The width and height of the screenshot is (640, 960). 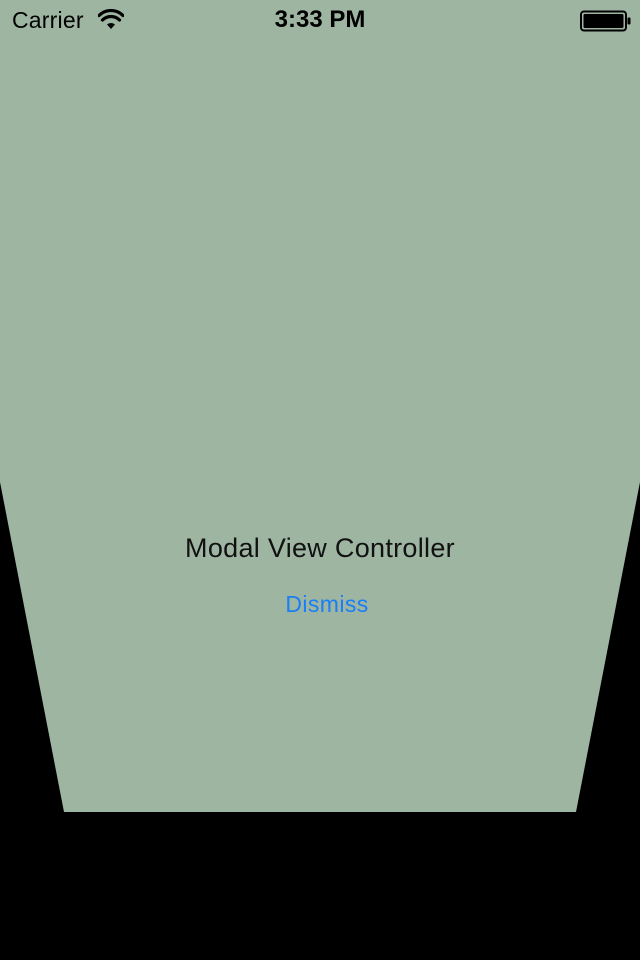 I want to click on status-bar: Carrier 3:33 PM, so click(x=320, y=20).